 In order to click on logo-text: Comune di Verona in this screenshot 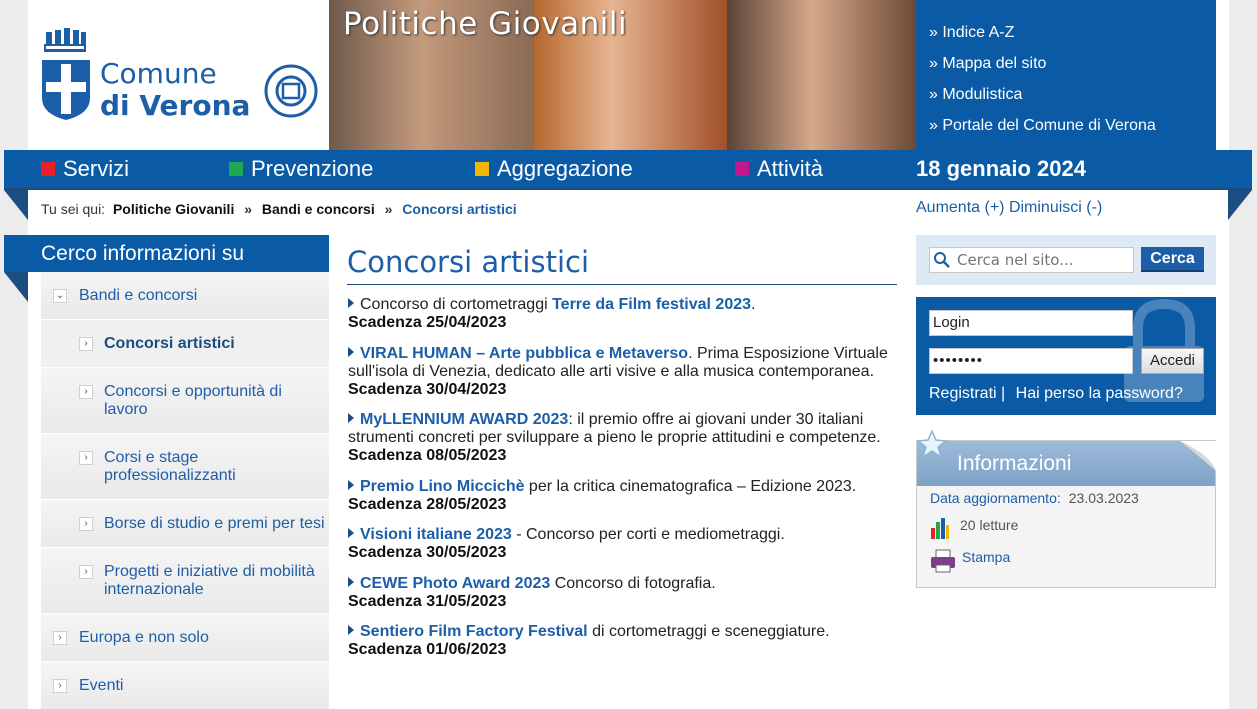, I will do `click(175, 90)`.